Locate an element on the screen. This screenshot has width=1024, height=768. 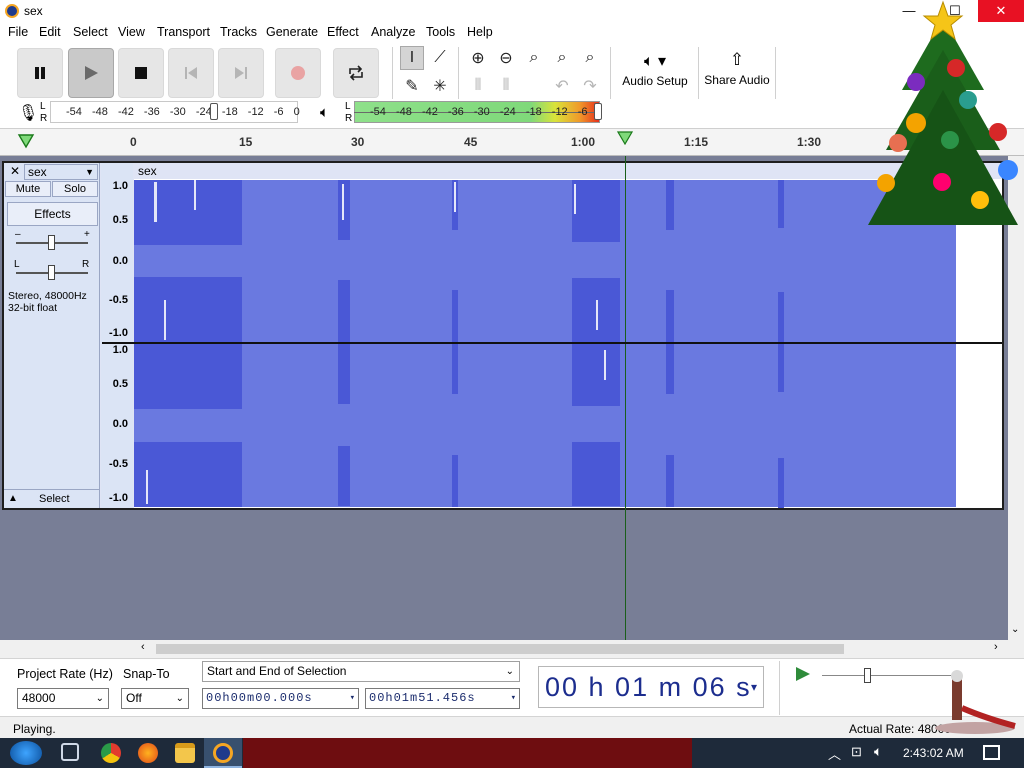
scroll-right-icon: › is located at coordinates (996, 647).